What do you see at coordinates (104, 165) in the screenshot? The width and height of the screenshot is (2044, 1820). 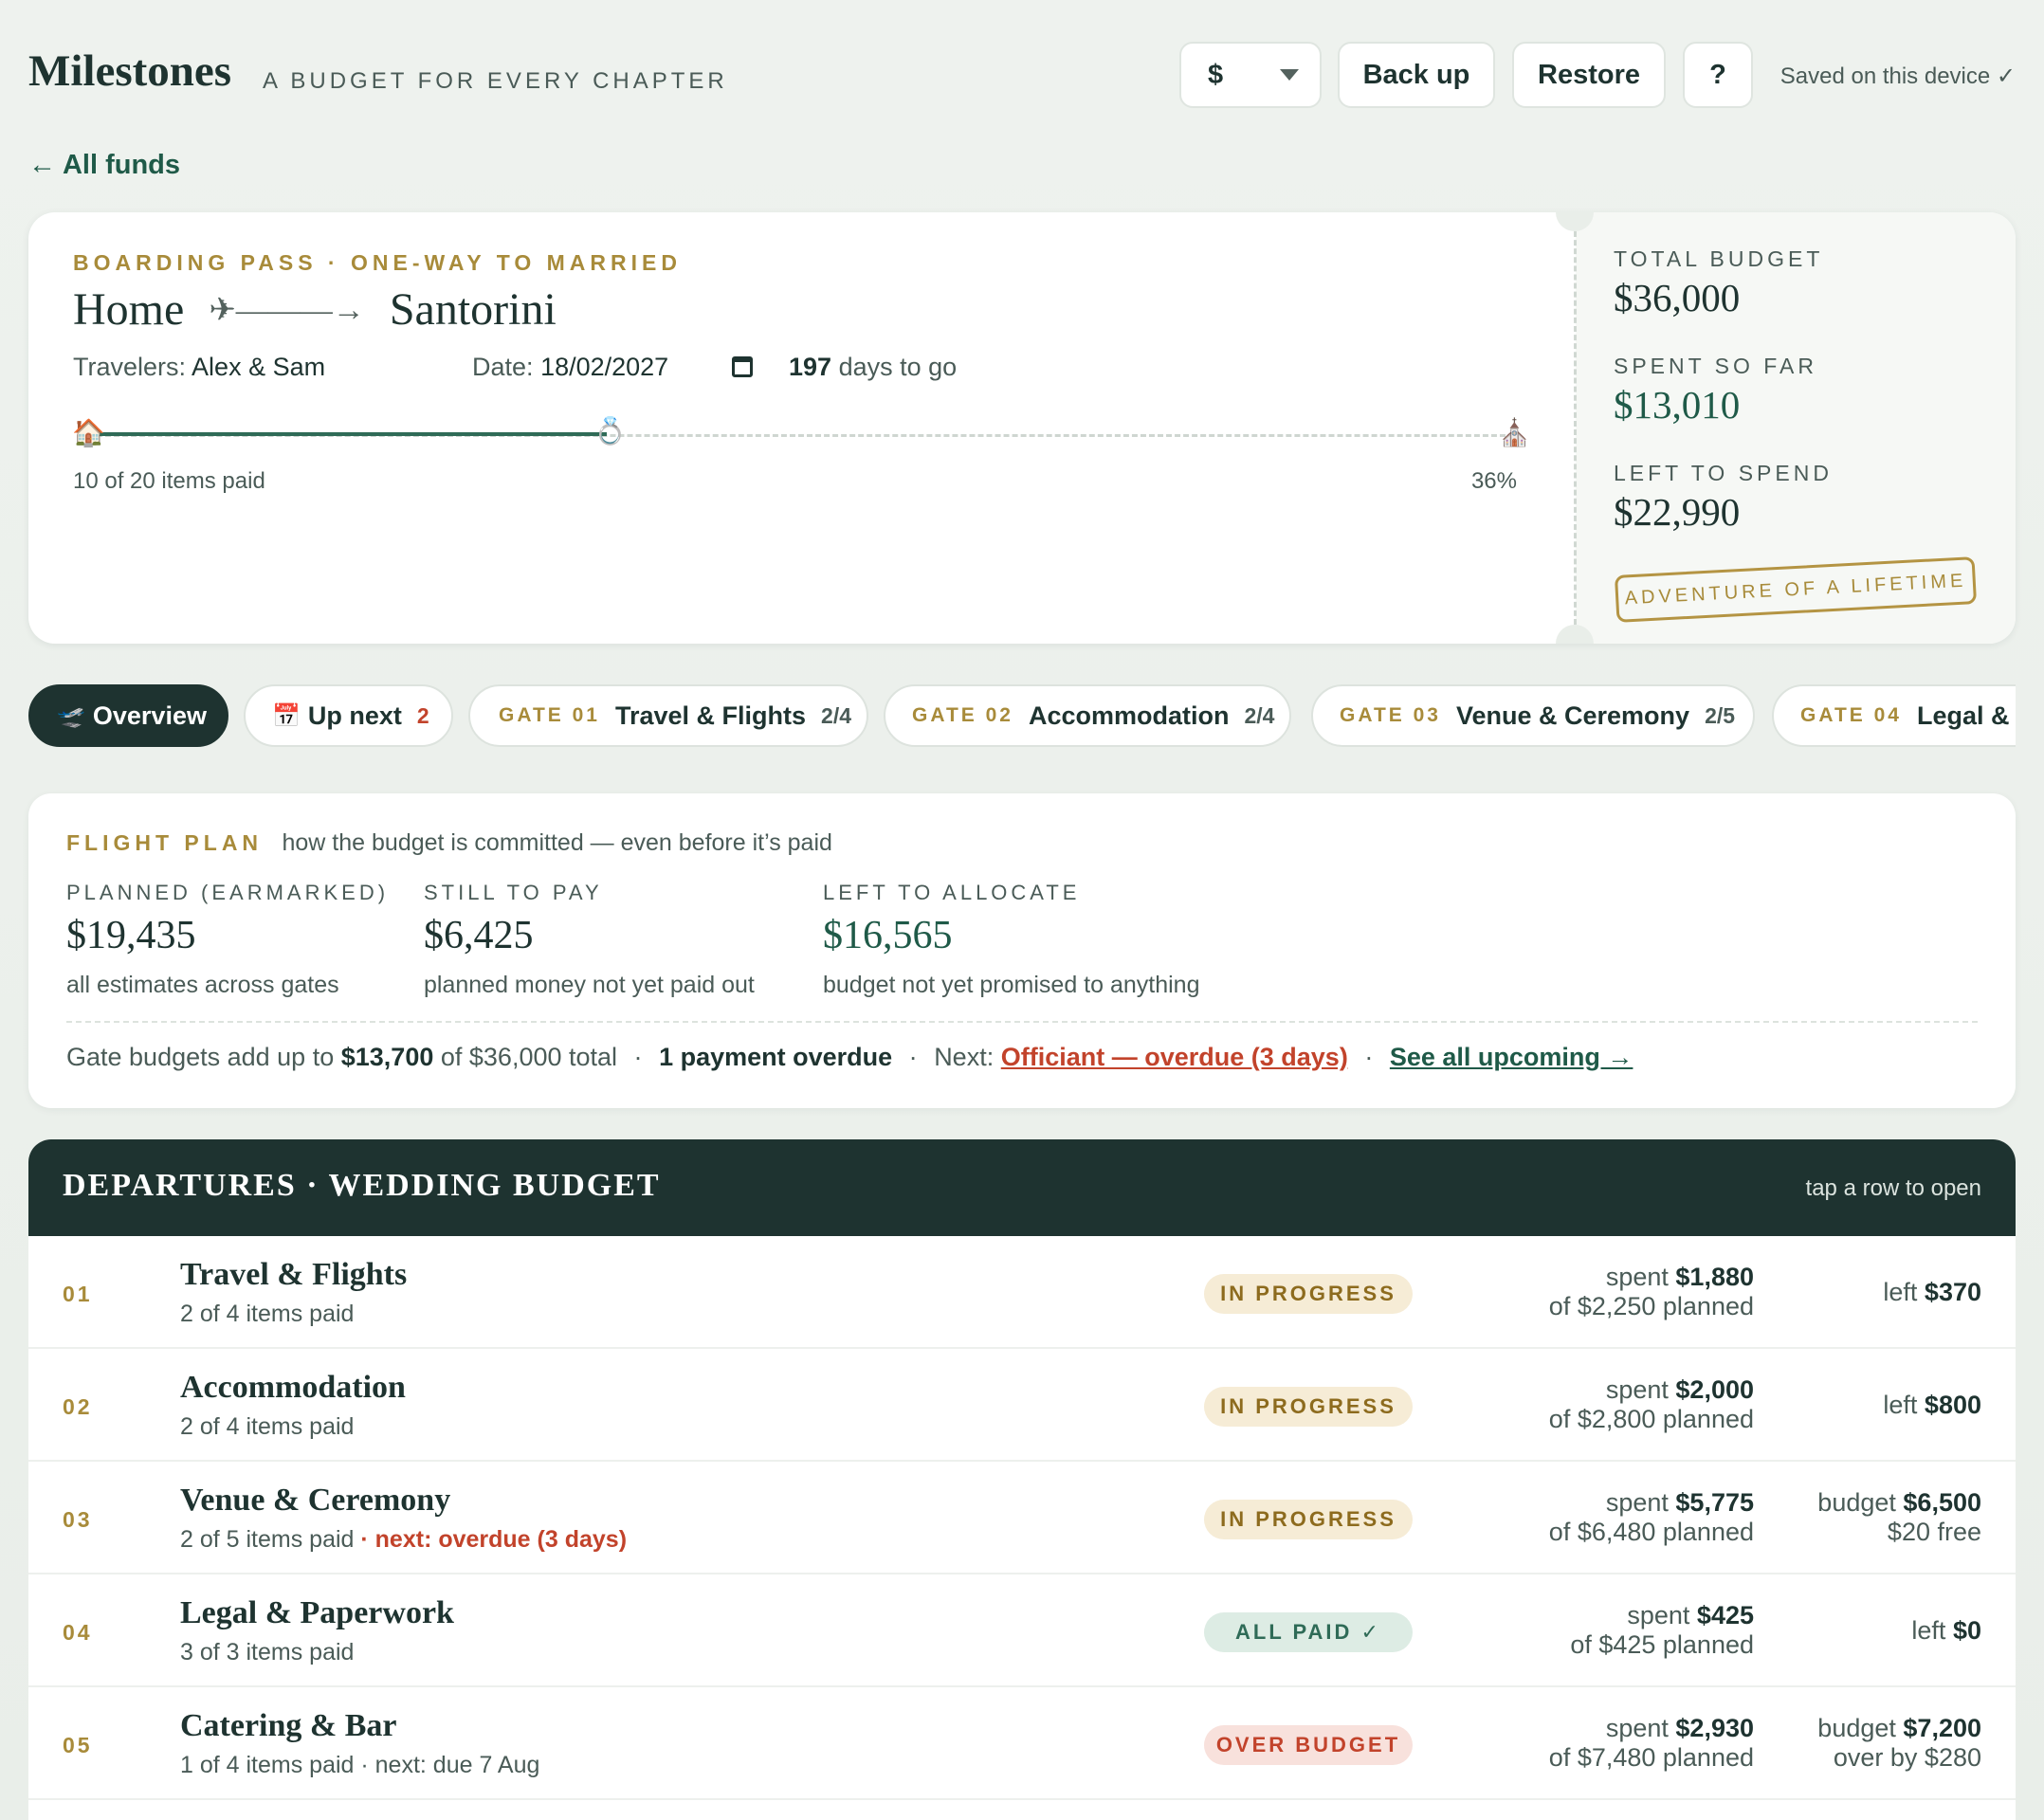 I see `all-funds-link: ← All funds` at bounding box center [104, 165].